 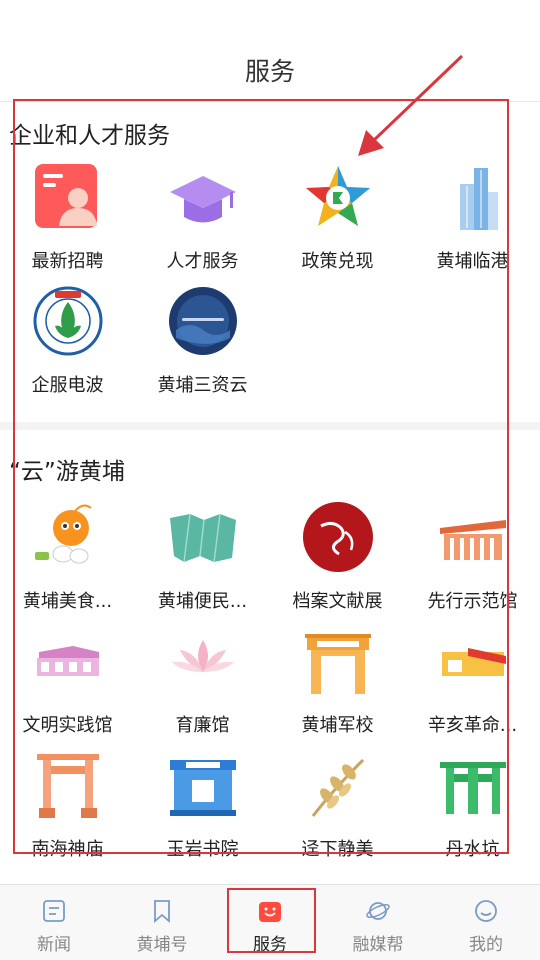 What do you see at coordinates (54, 911) in the screenshot?
I see `news-icon` at bounding box center [54, 911].